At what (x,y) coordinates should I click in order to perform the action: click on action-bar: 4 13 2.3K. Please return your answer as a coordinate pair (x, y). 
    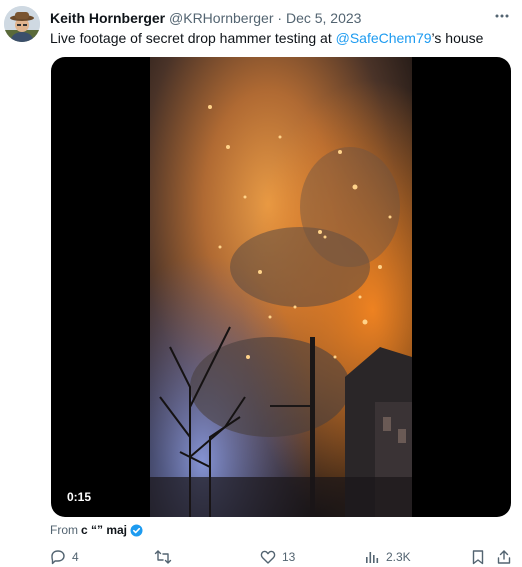
    Looking at the image, I should click on (281, 557).